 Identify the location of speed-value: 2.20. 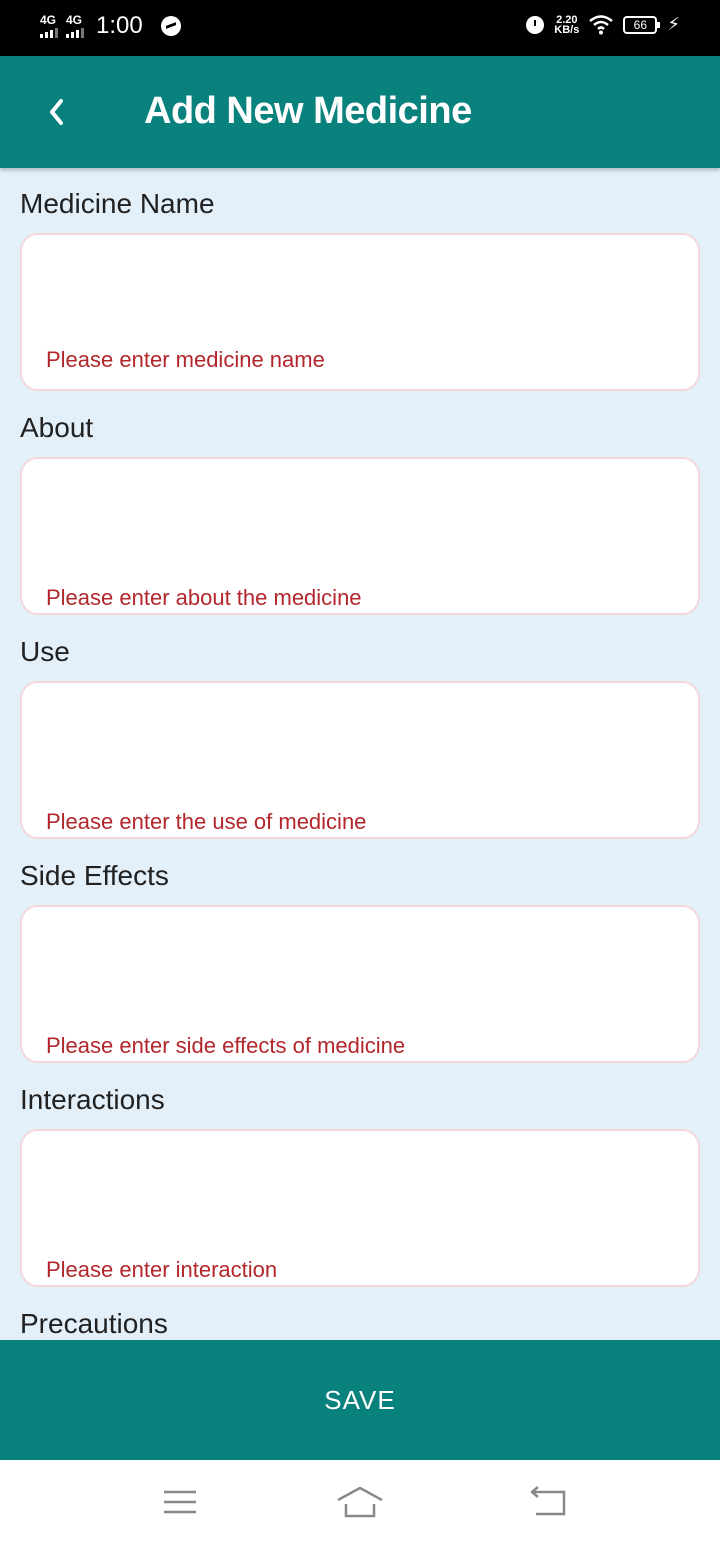
(567, 19).